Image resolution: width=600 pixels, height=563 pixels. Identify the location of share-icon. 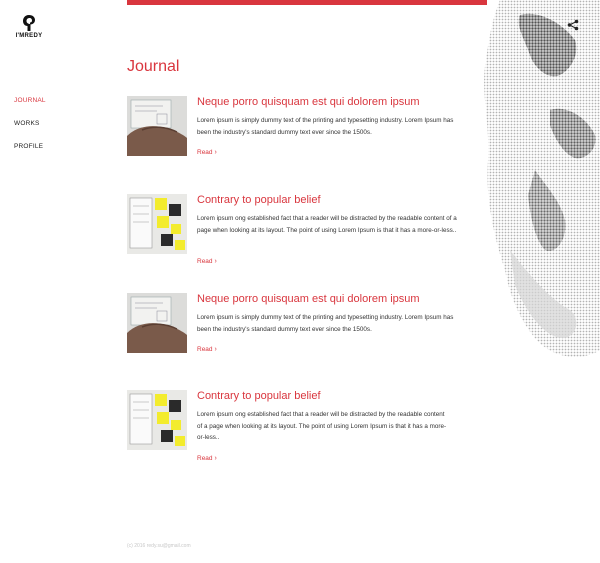
(573, 25).